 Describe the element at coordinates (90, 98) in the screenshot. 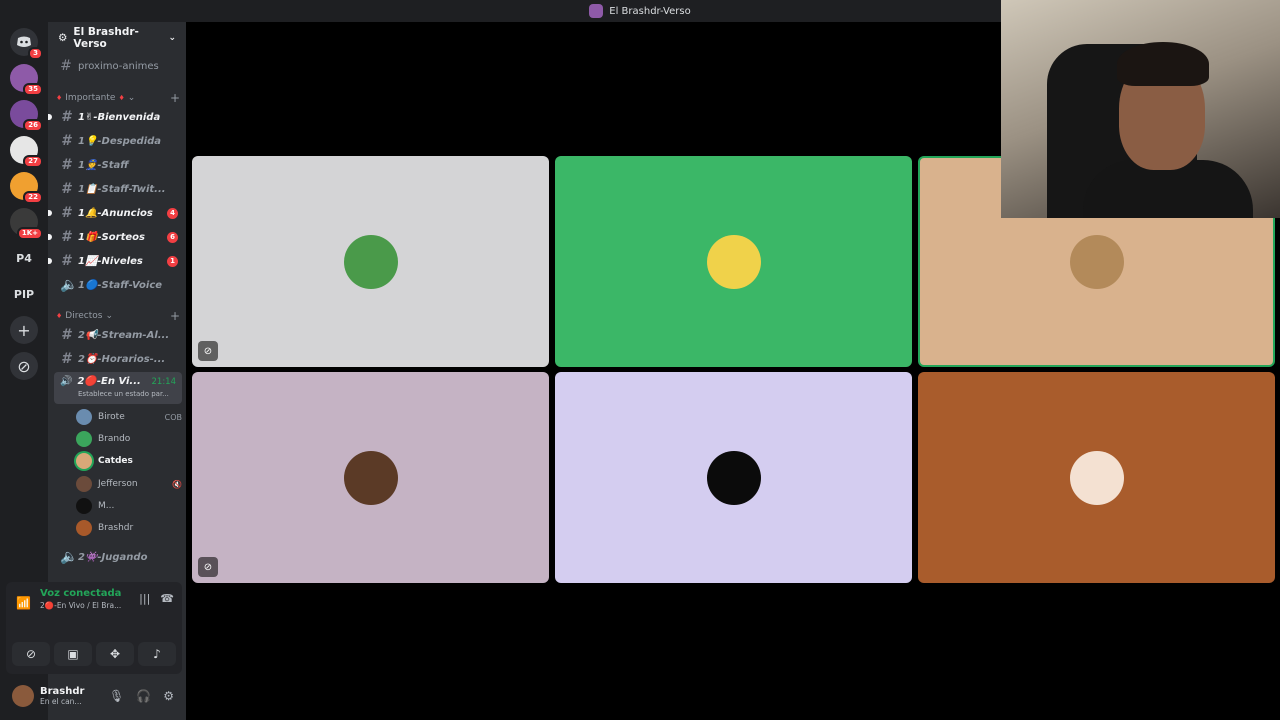

I see `category-label: Importante` at that location.